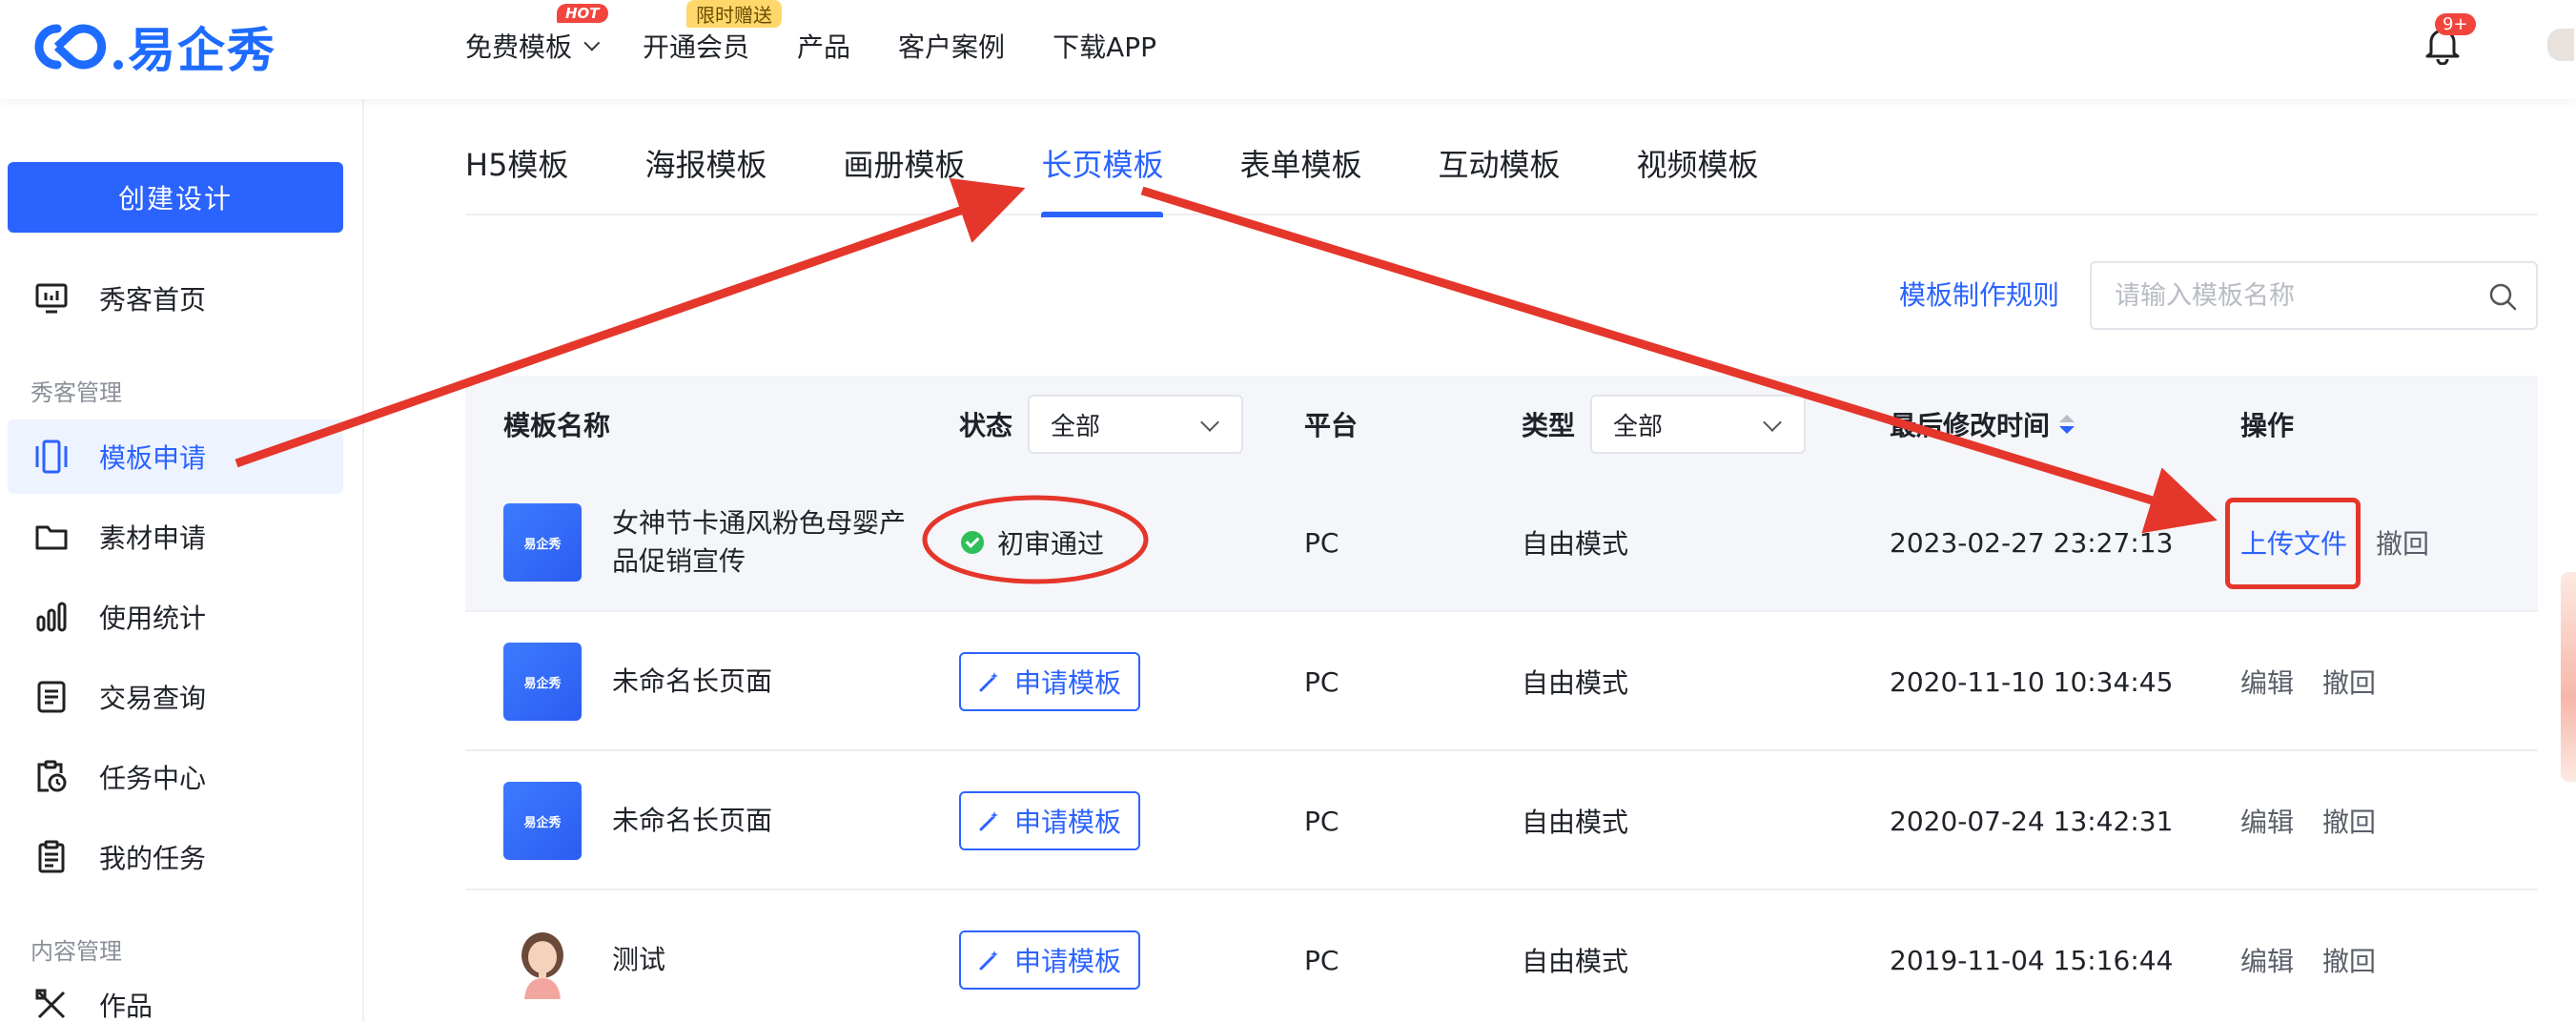 This screenshot has height=1022, width=2576. What do you see at coordinates (2456, 24) in the screenshot?
I see `notification-badge: 9+` at bounding box center [2456, 24].